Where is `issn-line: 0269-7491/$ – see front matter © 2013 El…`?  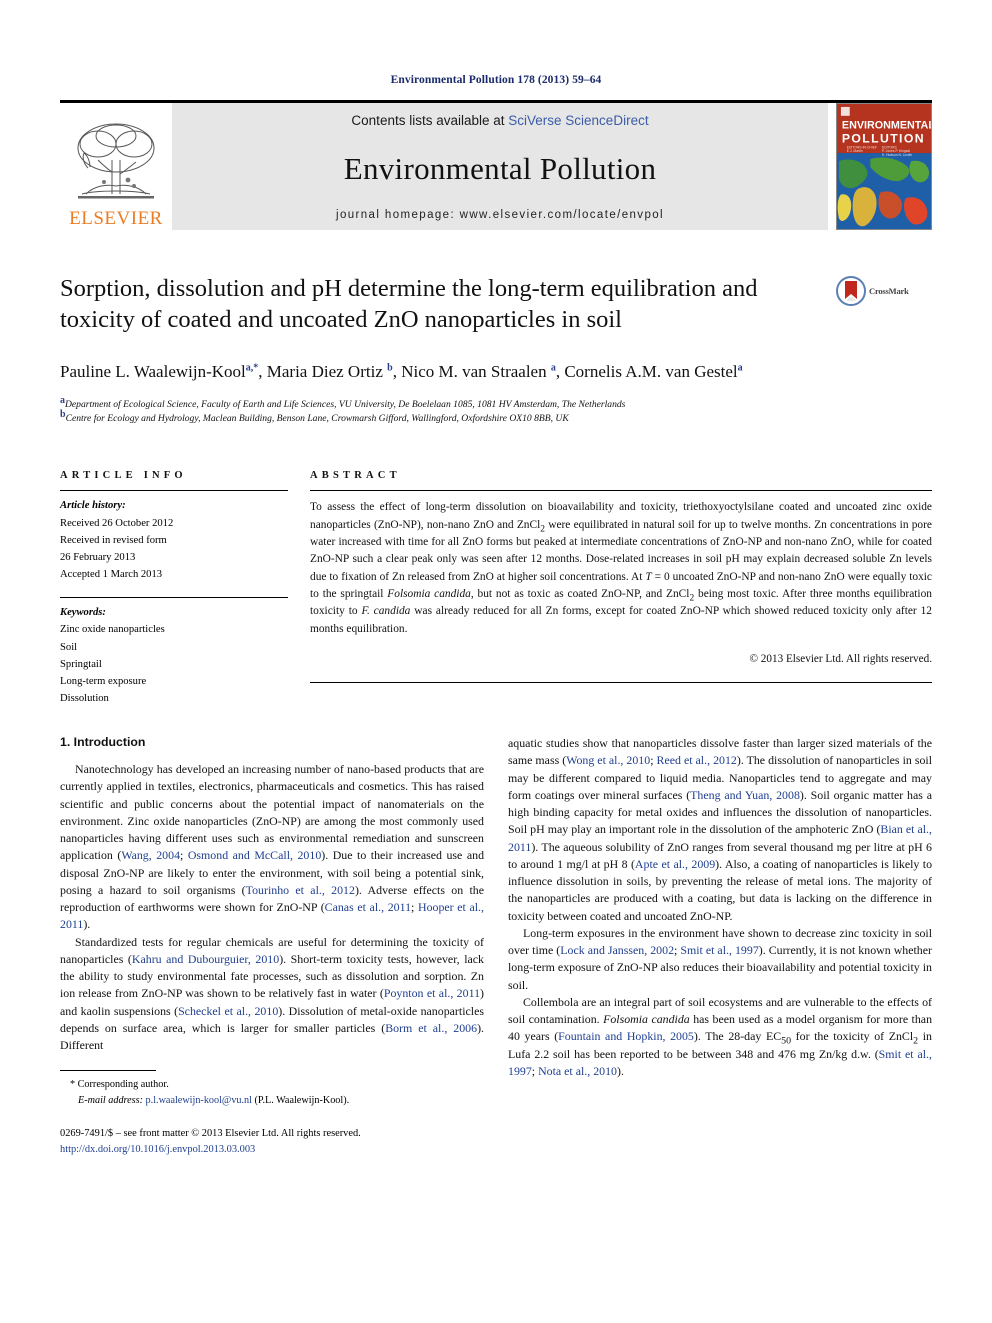 issn-line: 0269-7491/$ – see front matter © 2013 El… is located at coordinates (210, 1133).